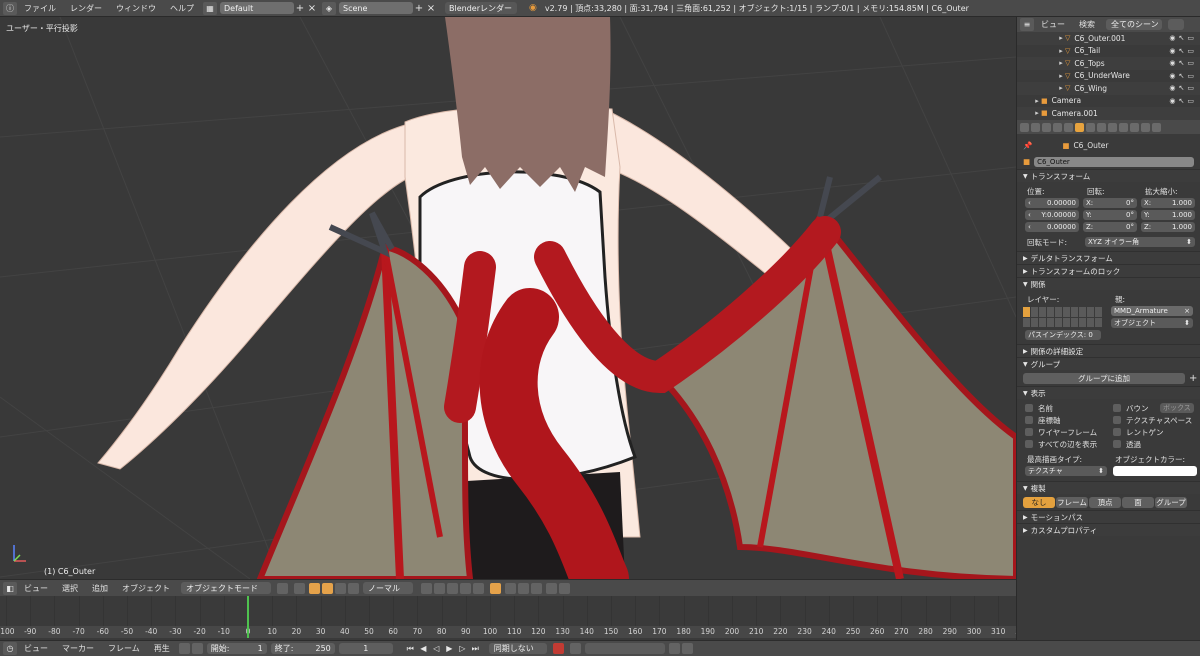 This screenshot has width=1200, height=656. I want to click on current-frame-field: 1, so click(365, 648).